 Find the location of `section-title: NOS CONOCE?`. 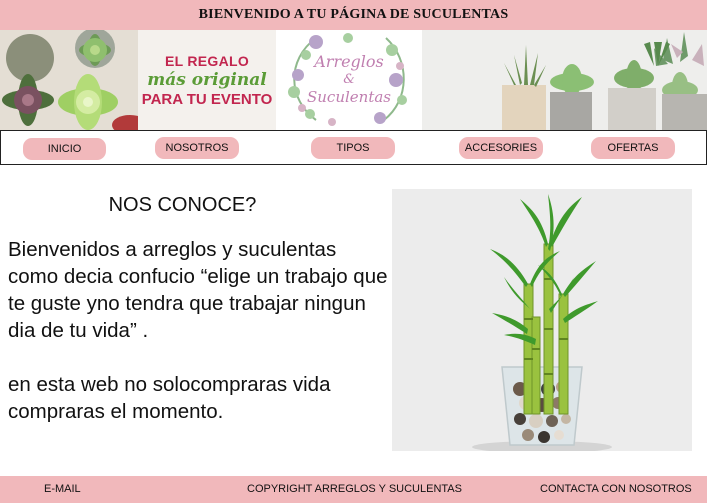

section-title: NOS CONOCE? is located at coordinates (182, 205).